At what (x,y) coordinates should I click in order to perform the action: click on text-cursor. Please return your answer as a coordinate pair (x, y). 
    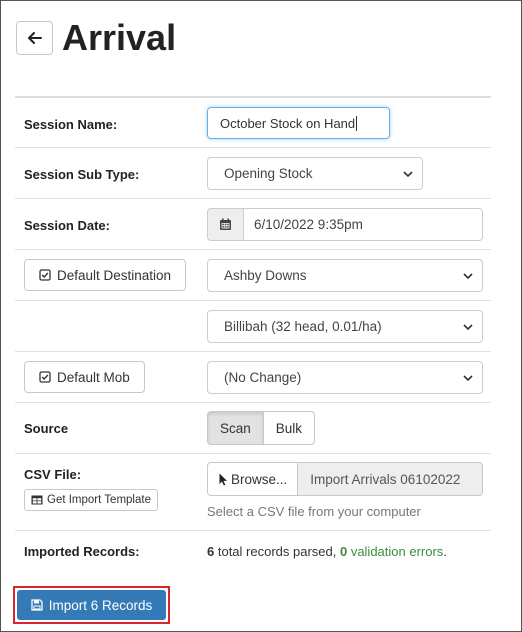
    Looking at the image, I should click on (357, 123).